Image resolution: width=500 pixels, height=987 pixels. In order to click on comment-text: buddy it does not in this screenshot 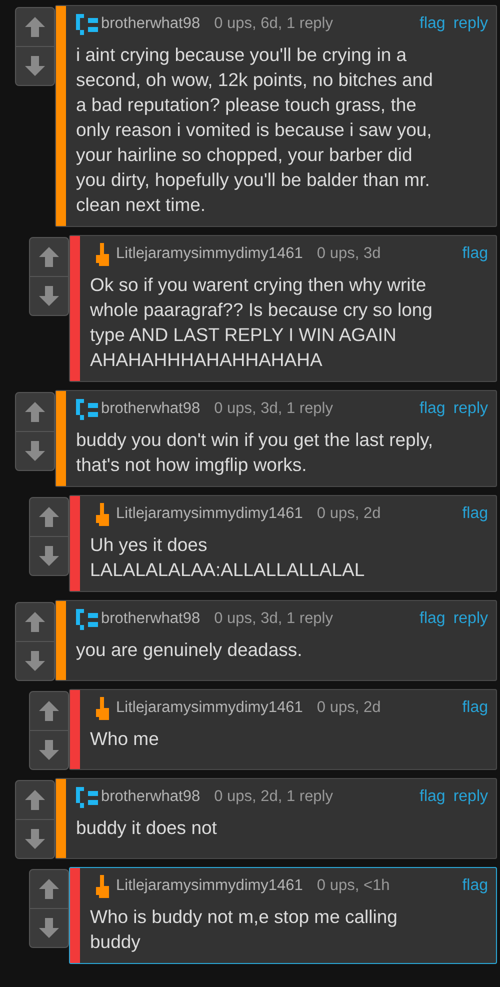, I will do `click(147, 828)`.